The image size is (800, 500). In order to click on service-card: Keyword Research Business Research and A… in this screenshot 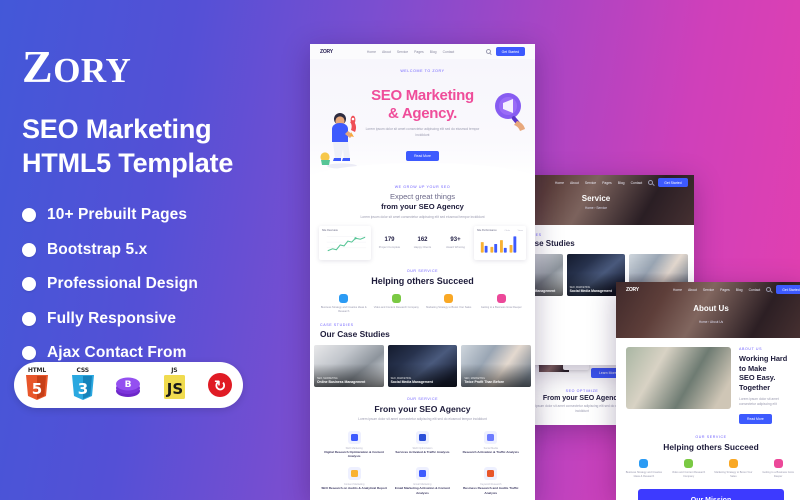, I will do `click(491, 480)`.